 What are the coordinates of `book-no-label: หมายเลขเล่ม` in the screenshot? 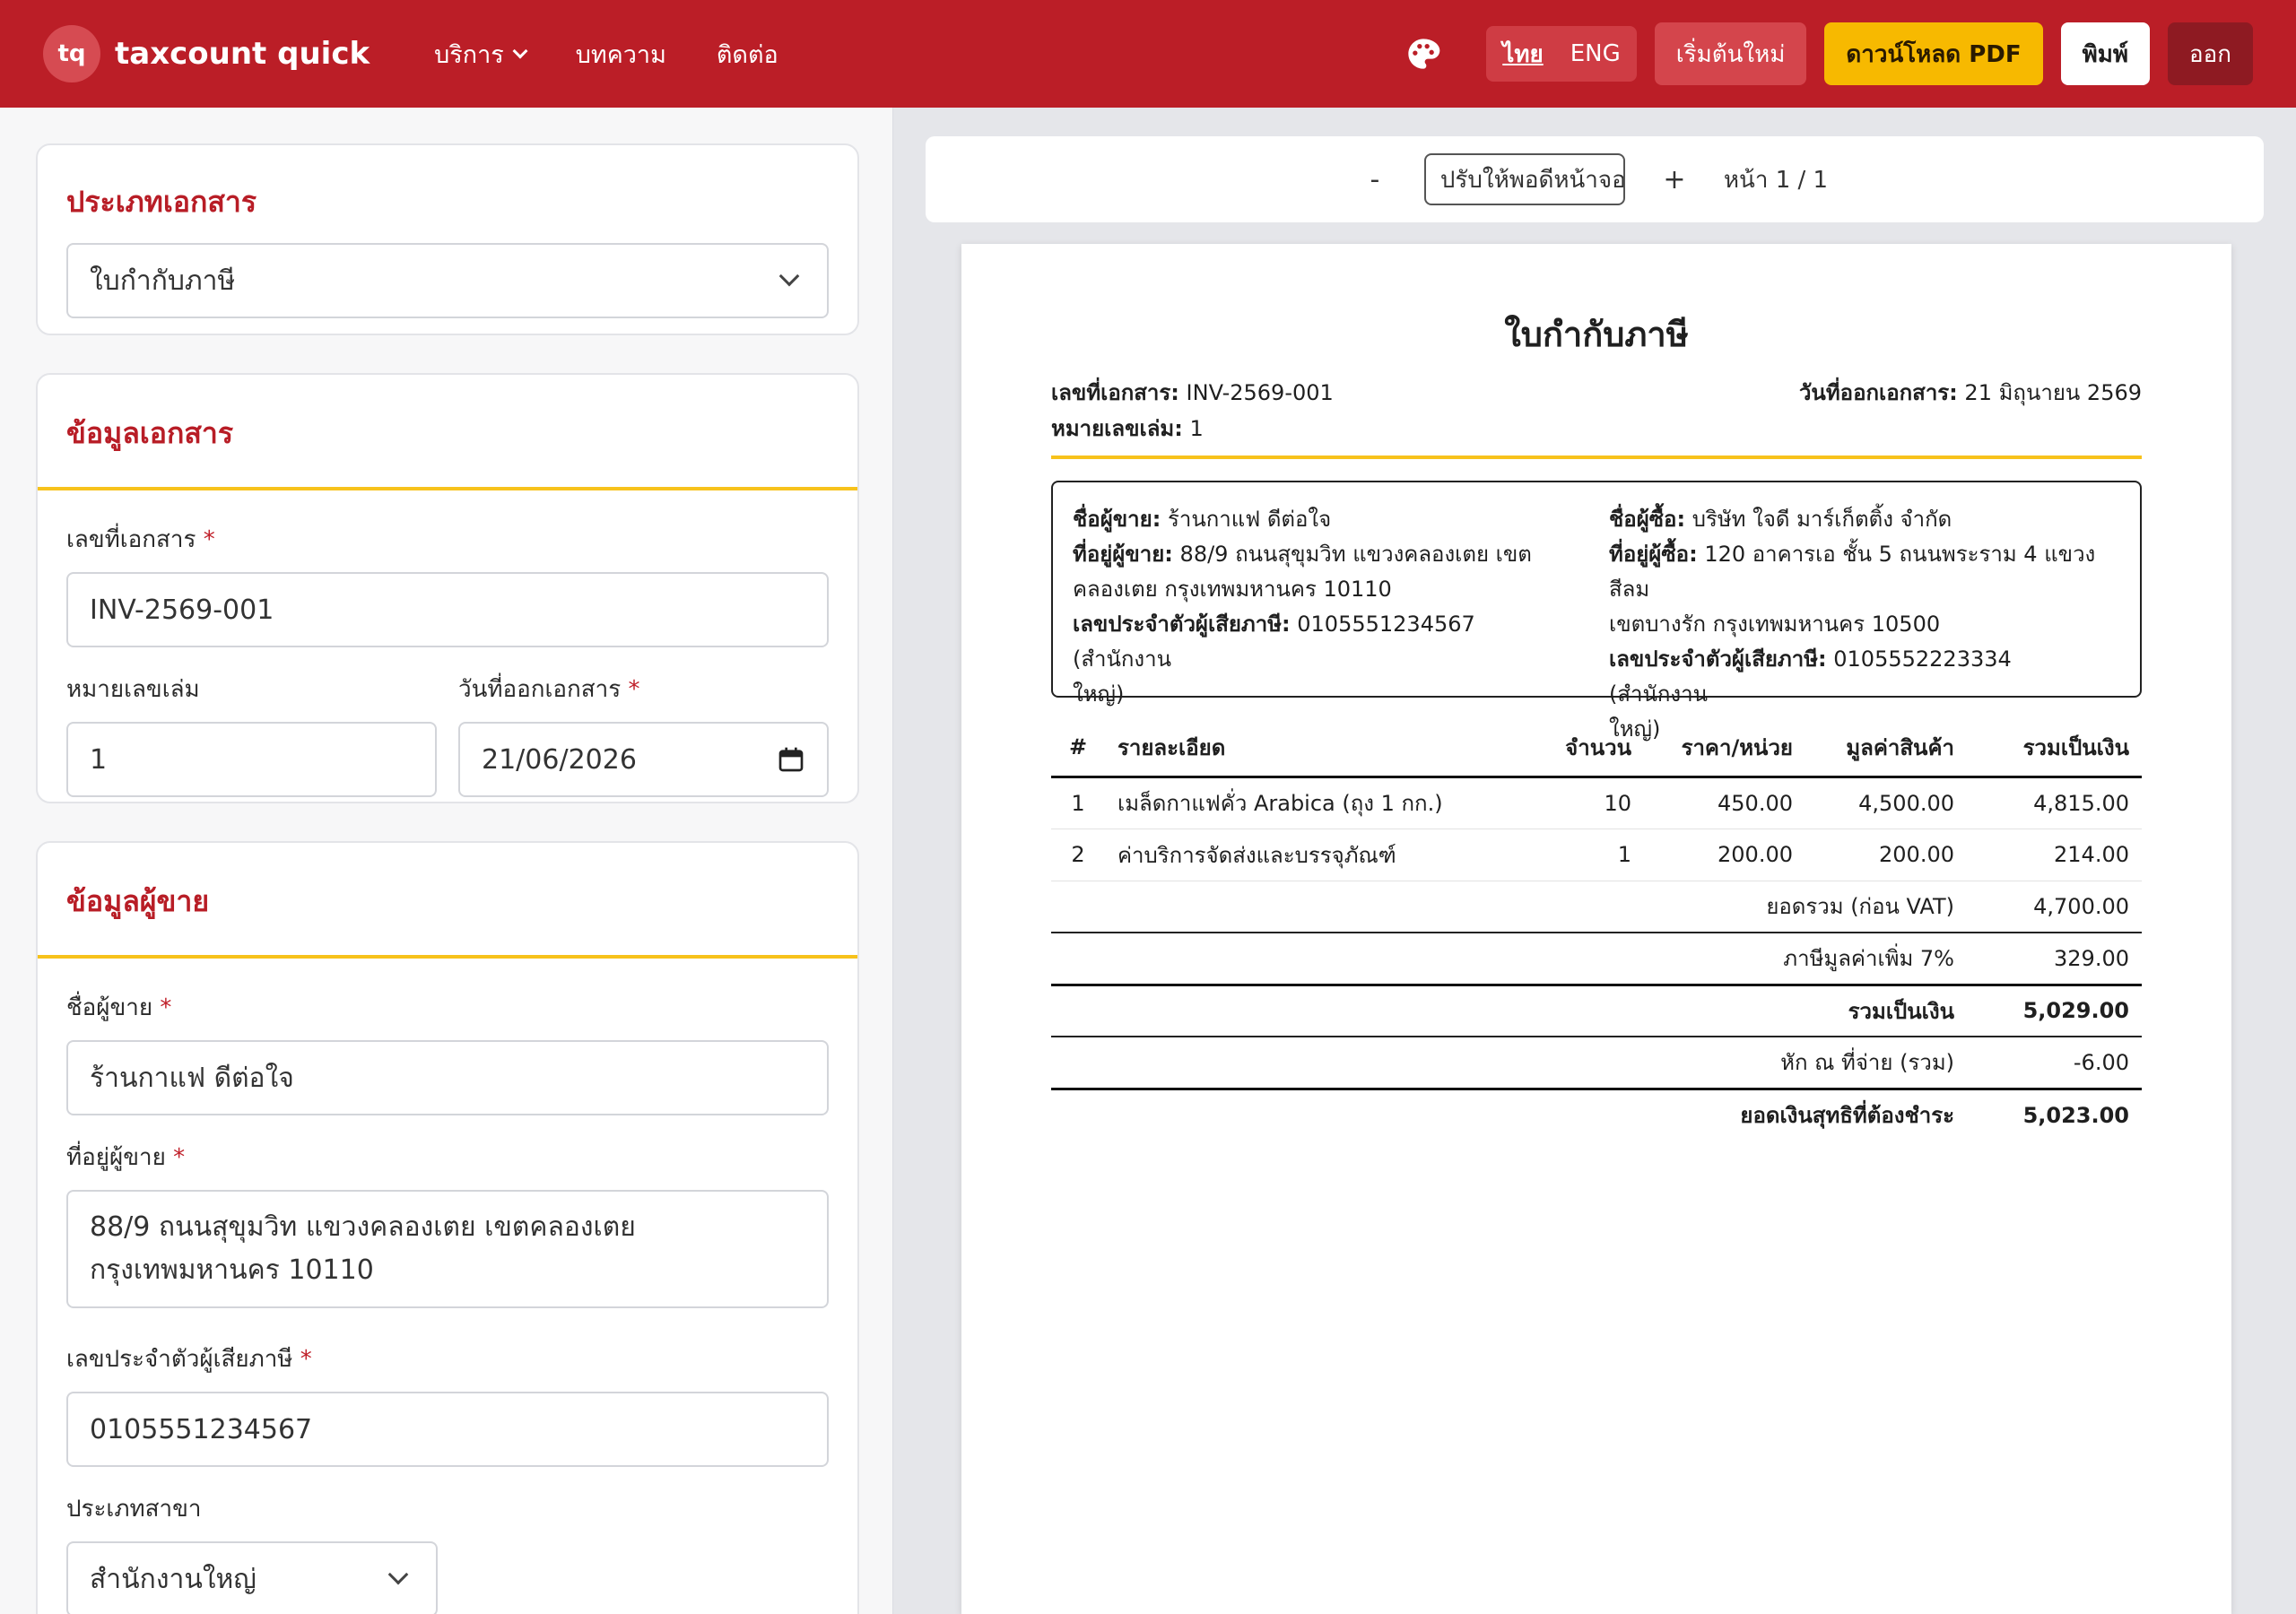 It's located at (133, 689).